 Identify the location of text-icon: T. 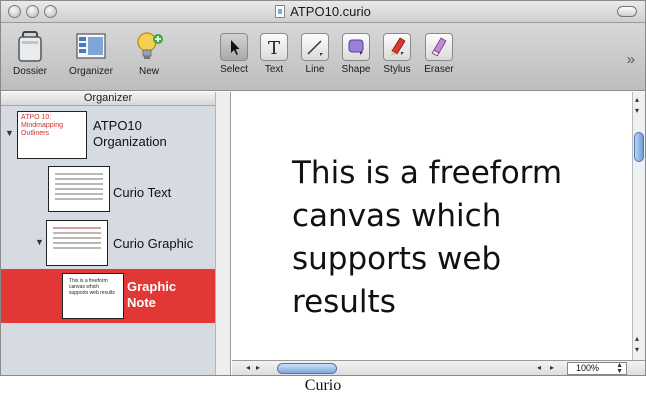
(274, 47).